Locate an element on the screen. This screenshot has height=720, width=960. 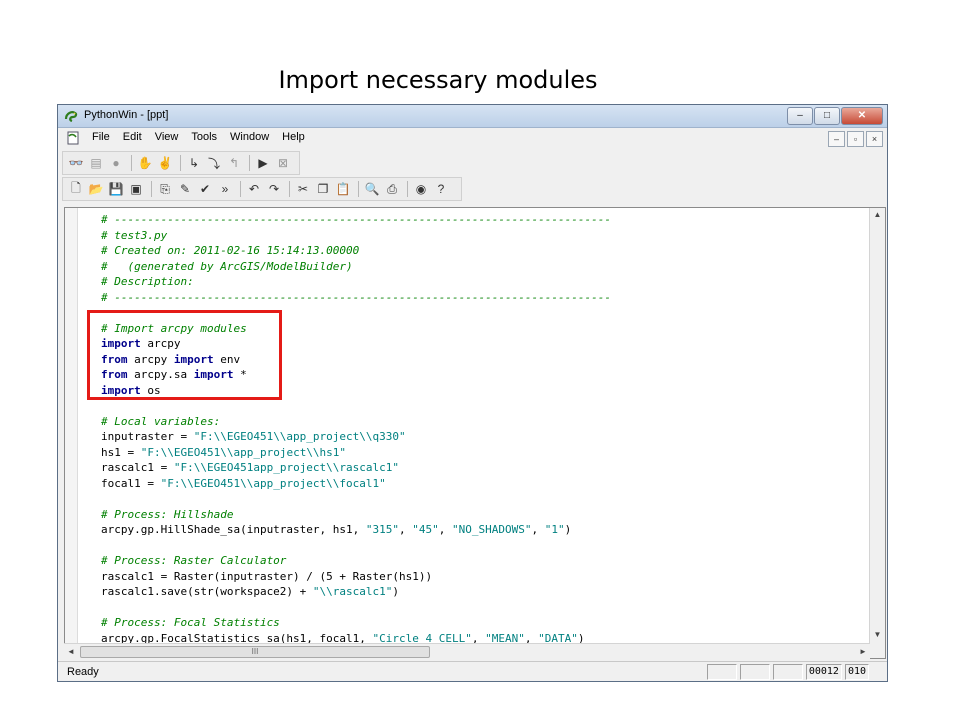
hand-debug-icon: ✌ is located at coordinates (165, 163).